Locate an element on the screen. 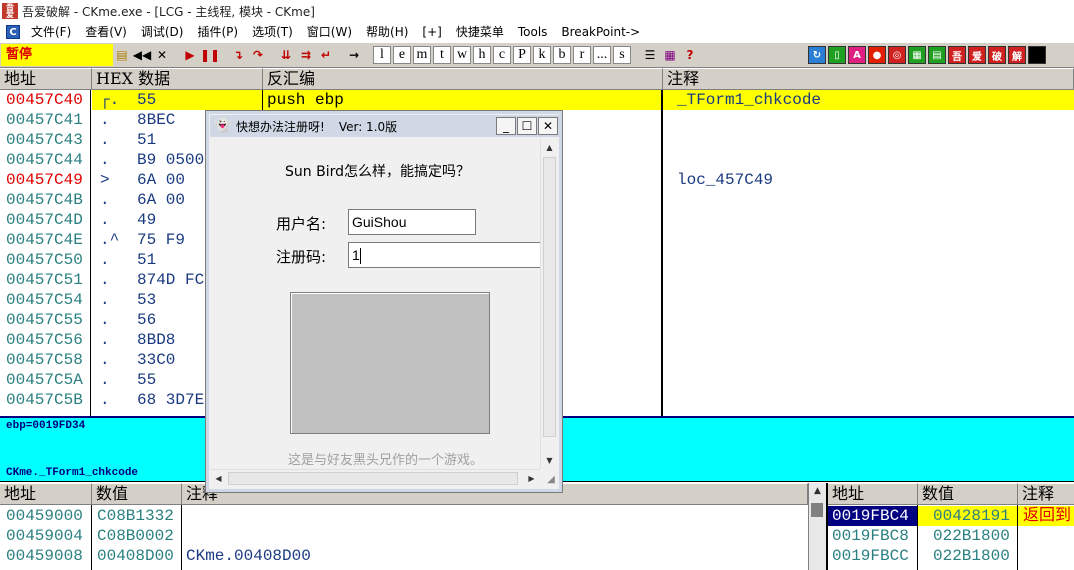  threads-button: t is located at coordinates (442, 55).